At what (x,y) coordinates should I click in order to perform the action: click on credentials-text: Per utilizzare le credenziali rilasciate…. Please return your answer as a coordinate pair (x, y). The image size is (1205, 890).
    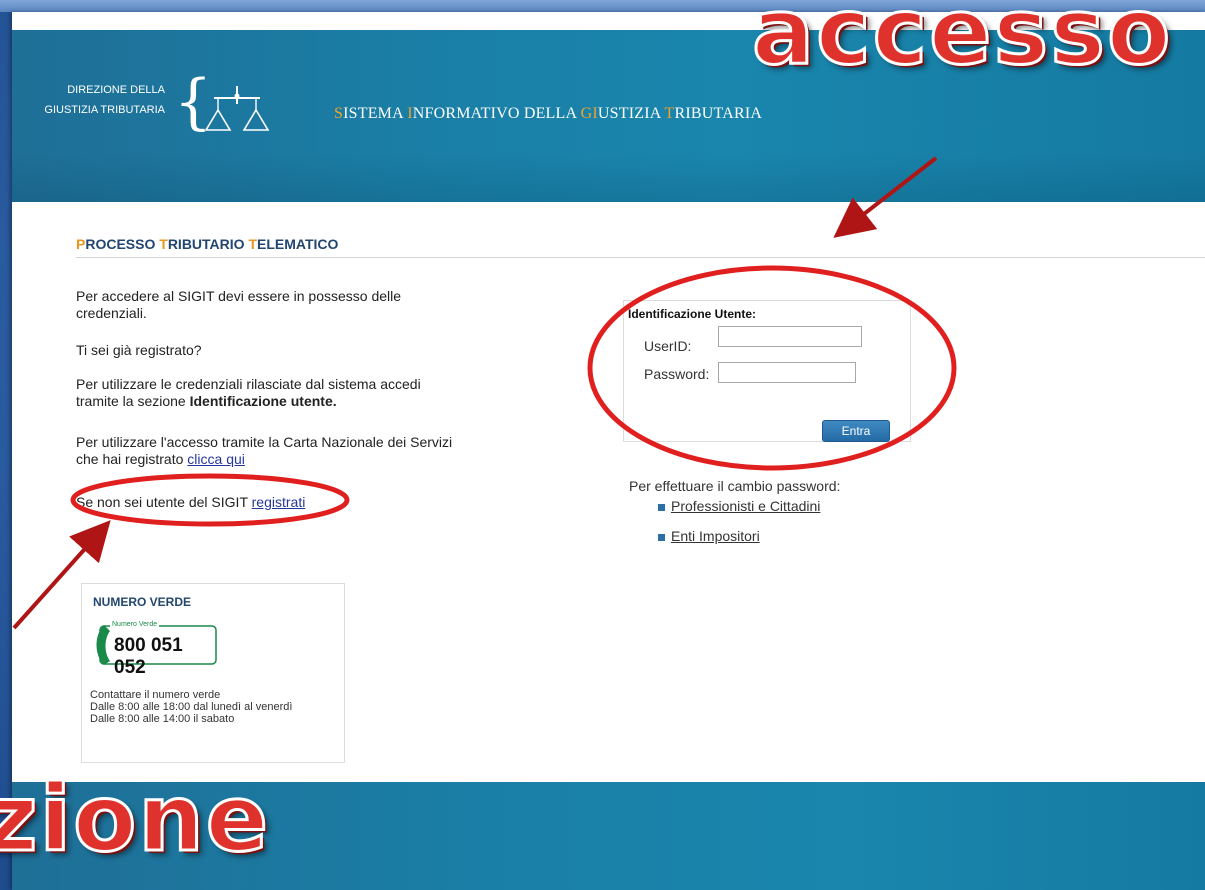
    Looking at the image, I should click on (248, 392).